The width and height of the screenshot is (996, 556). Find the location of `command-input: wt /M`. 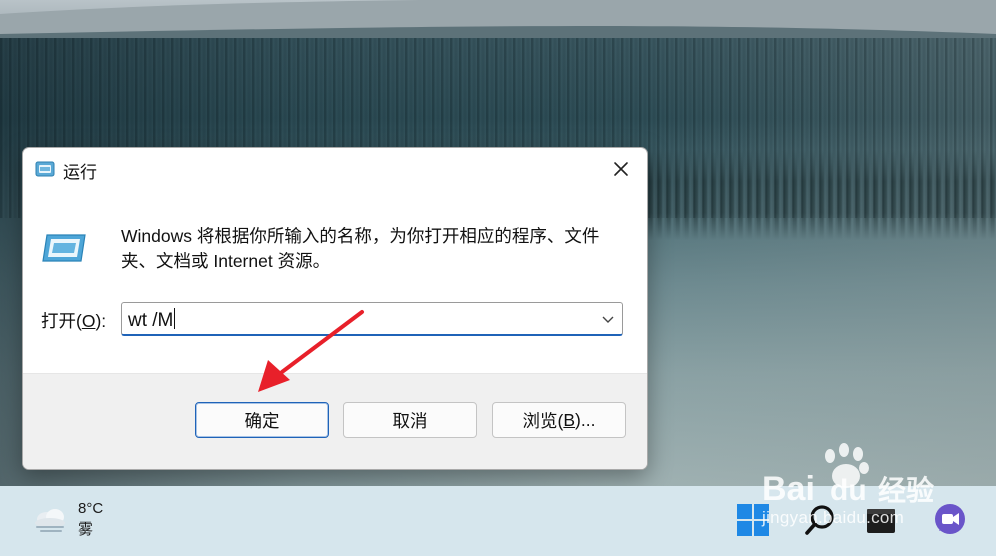

command-input: wt /M is located at coordinates (152, 320).